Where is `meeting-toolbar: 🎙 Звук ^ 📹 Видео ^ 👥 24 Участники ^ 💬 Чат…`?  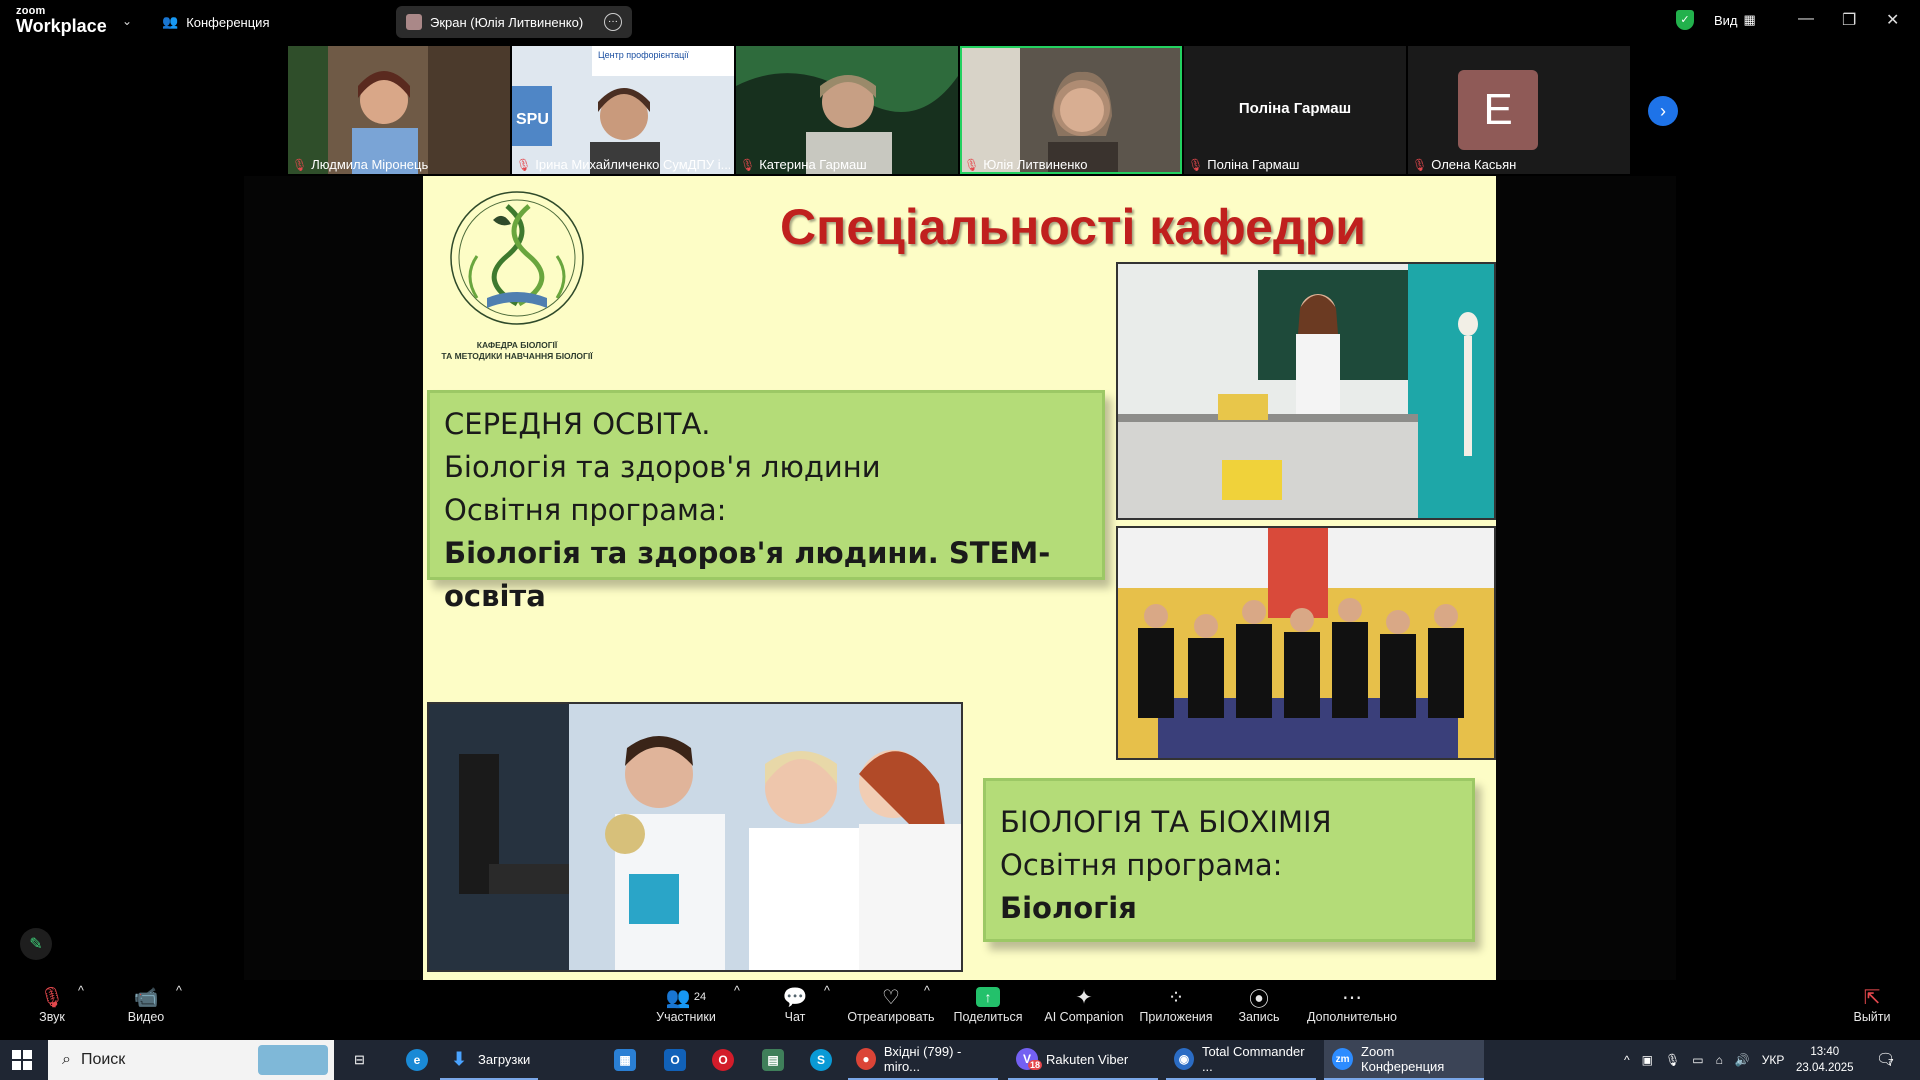 meeting-toolbar: 🎙 Звук ^ 📹 Видео ^ 👥 24 Участники ^ 💬 Чат… is located at coordinates (960, 1010).